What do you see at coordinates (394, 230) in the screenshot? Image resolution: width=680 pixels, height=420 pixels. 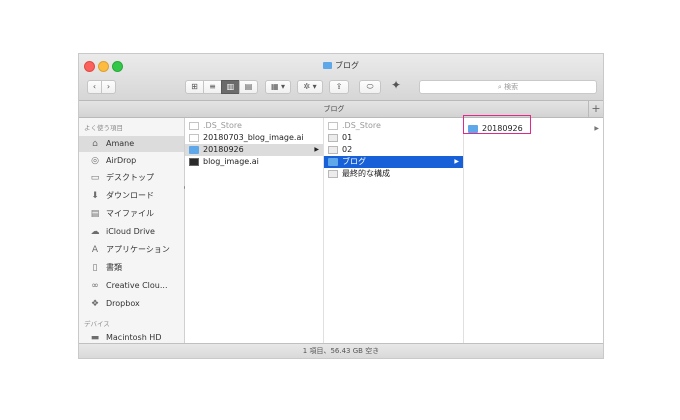 I see `file-column-2: .DS_Store 01 02 ブログ ▶ 最終的な構成` at bounding box center [394, 230].